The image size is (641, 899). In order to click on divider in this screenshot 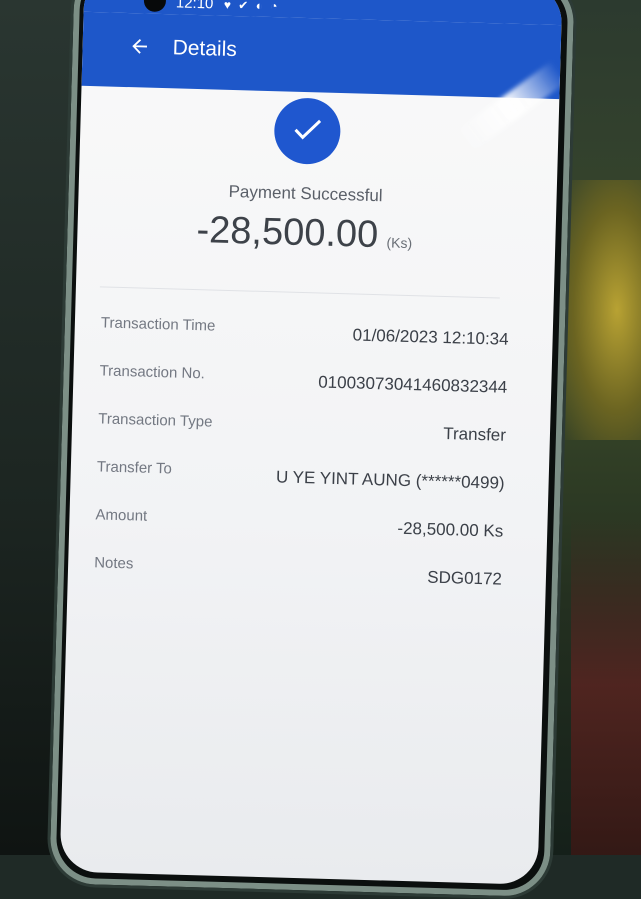, I will do `click(299, 292)`.